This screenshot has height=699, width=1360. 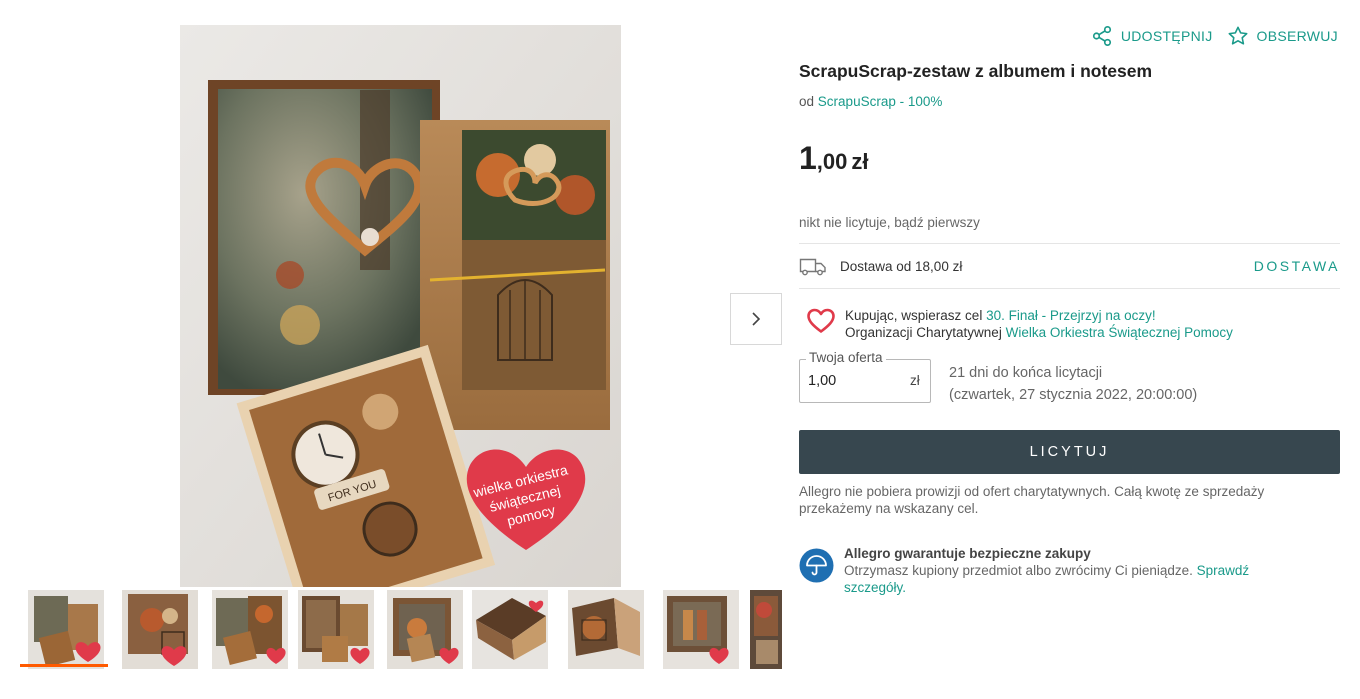 What do you see at coordinates (853, 381) in the screenshot?
I see `offer-input` at bounding box center [853, 381].